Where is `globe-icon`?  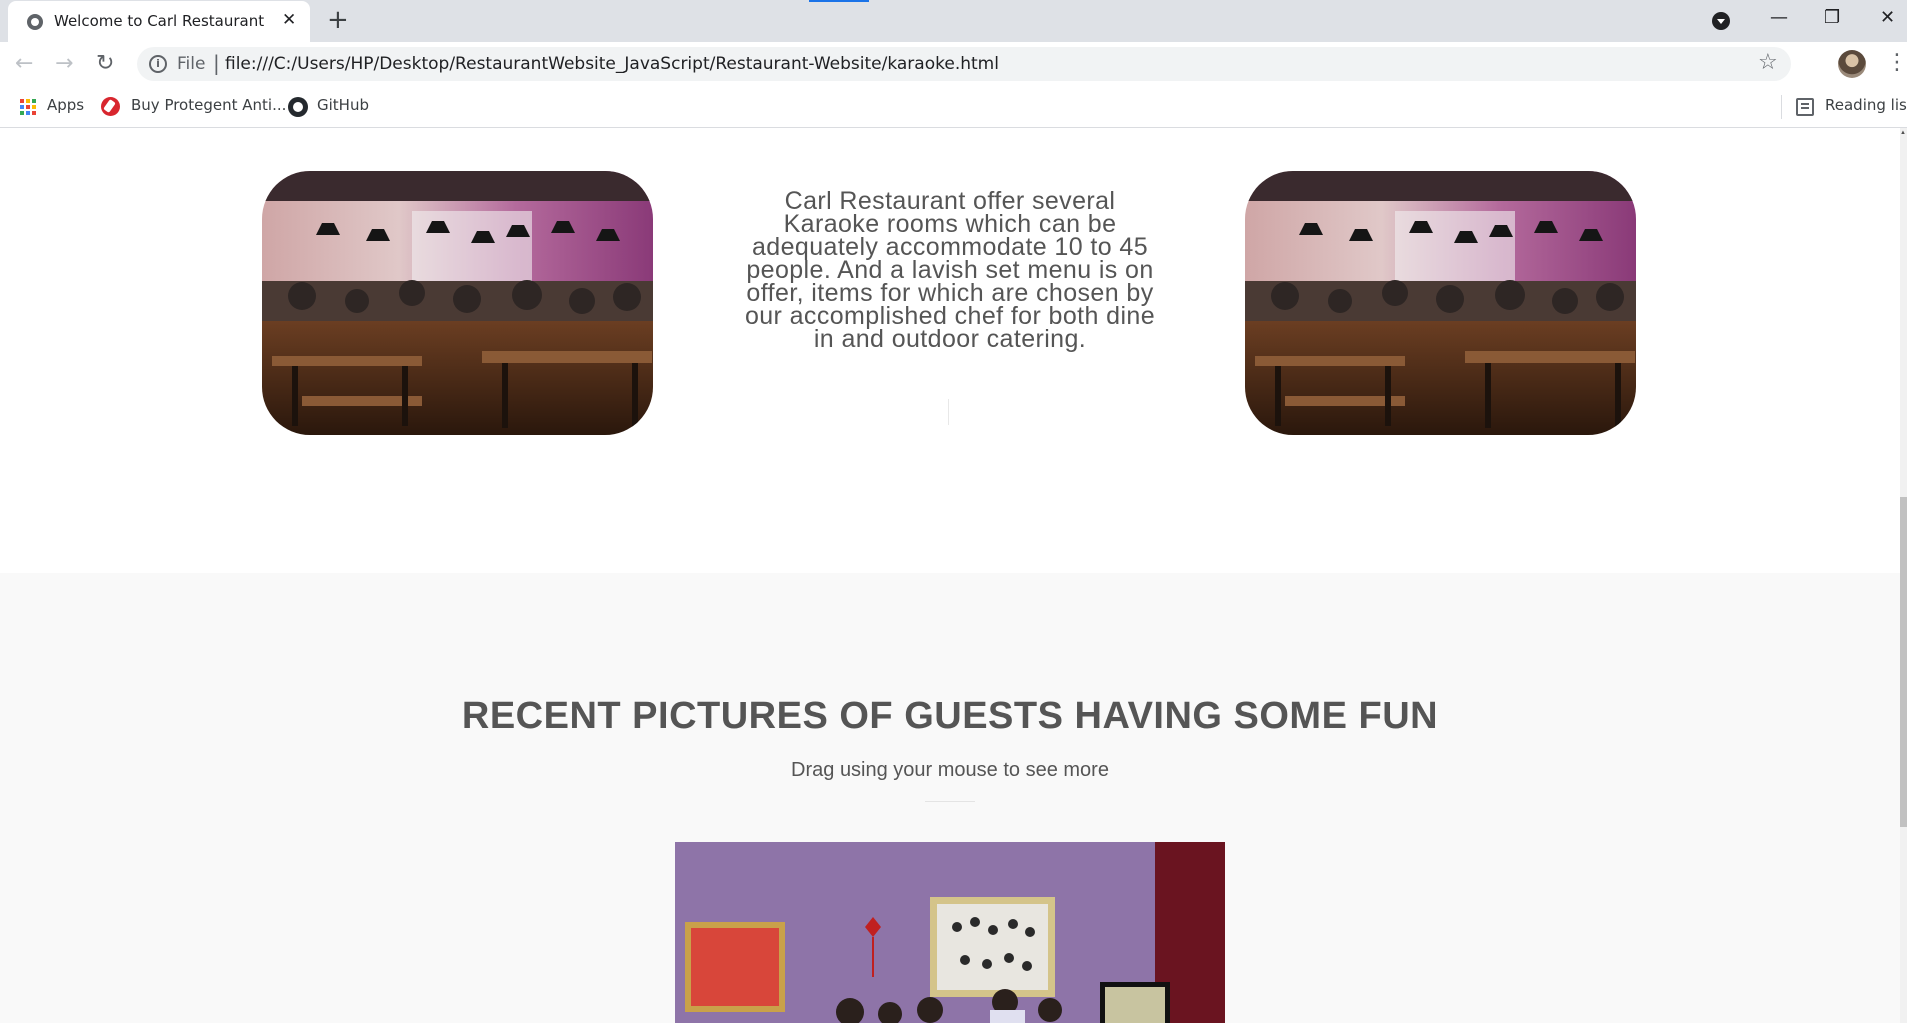
globe-icon is located at coordinates (35, 22).